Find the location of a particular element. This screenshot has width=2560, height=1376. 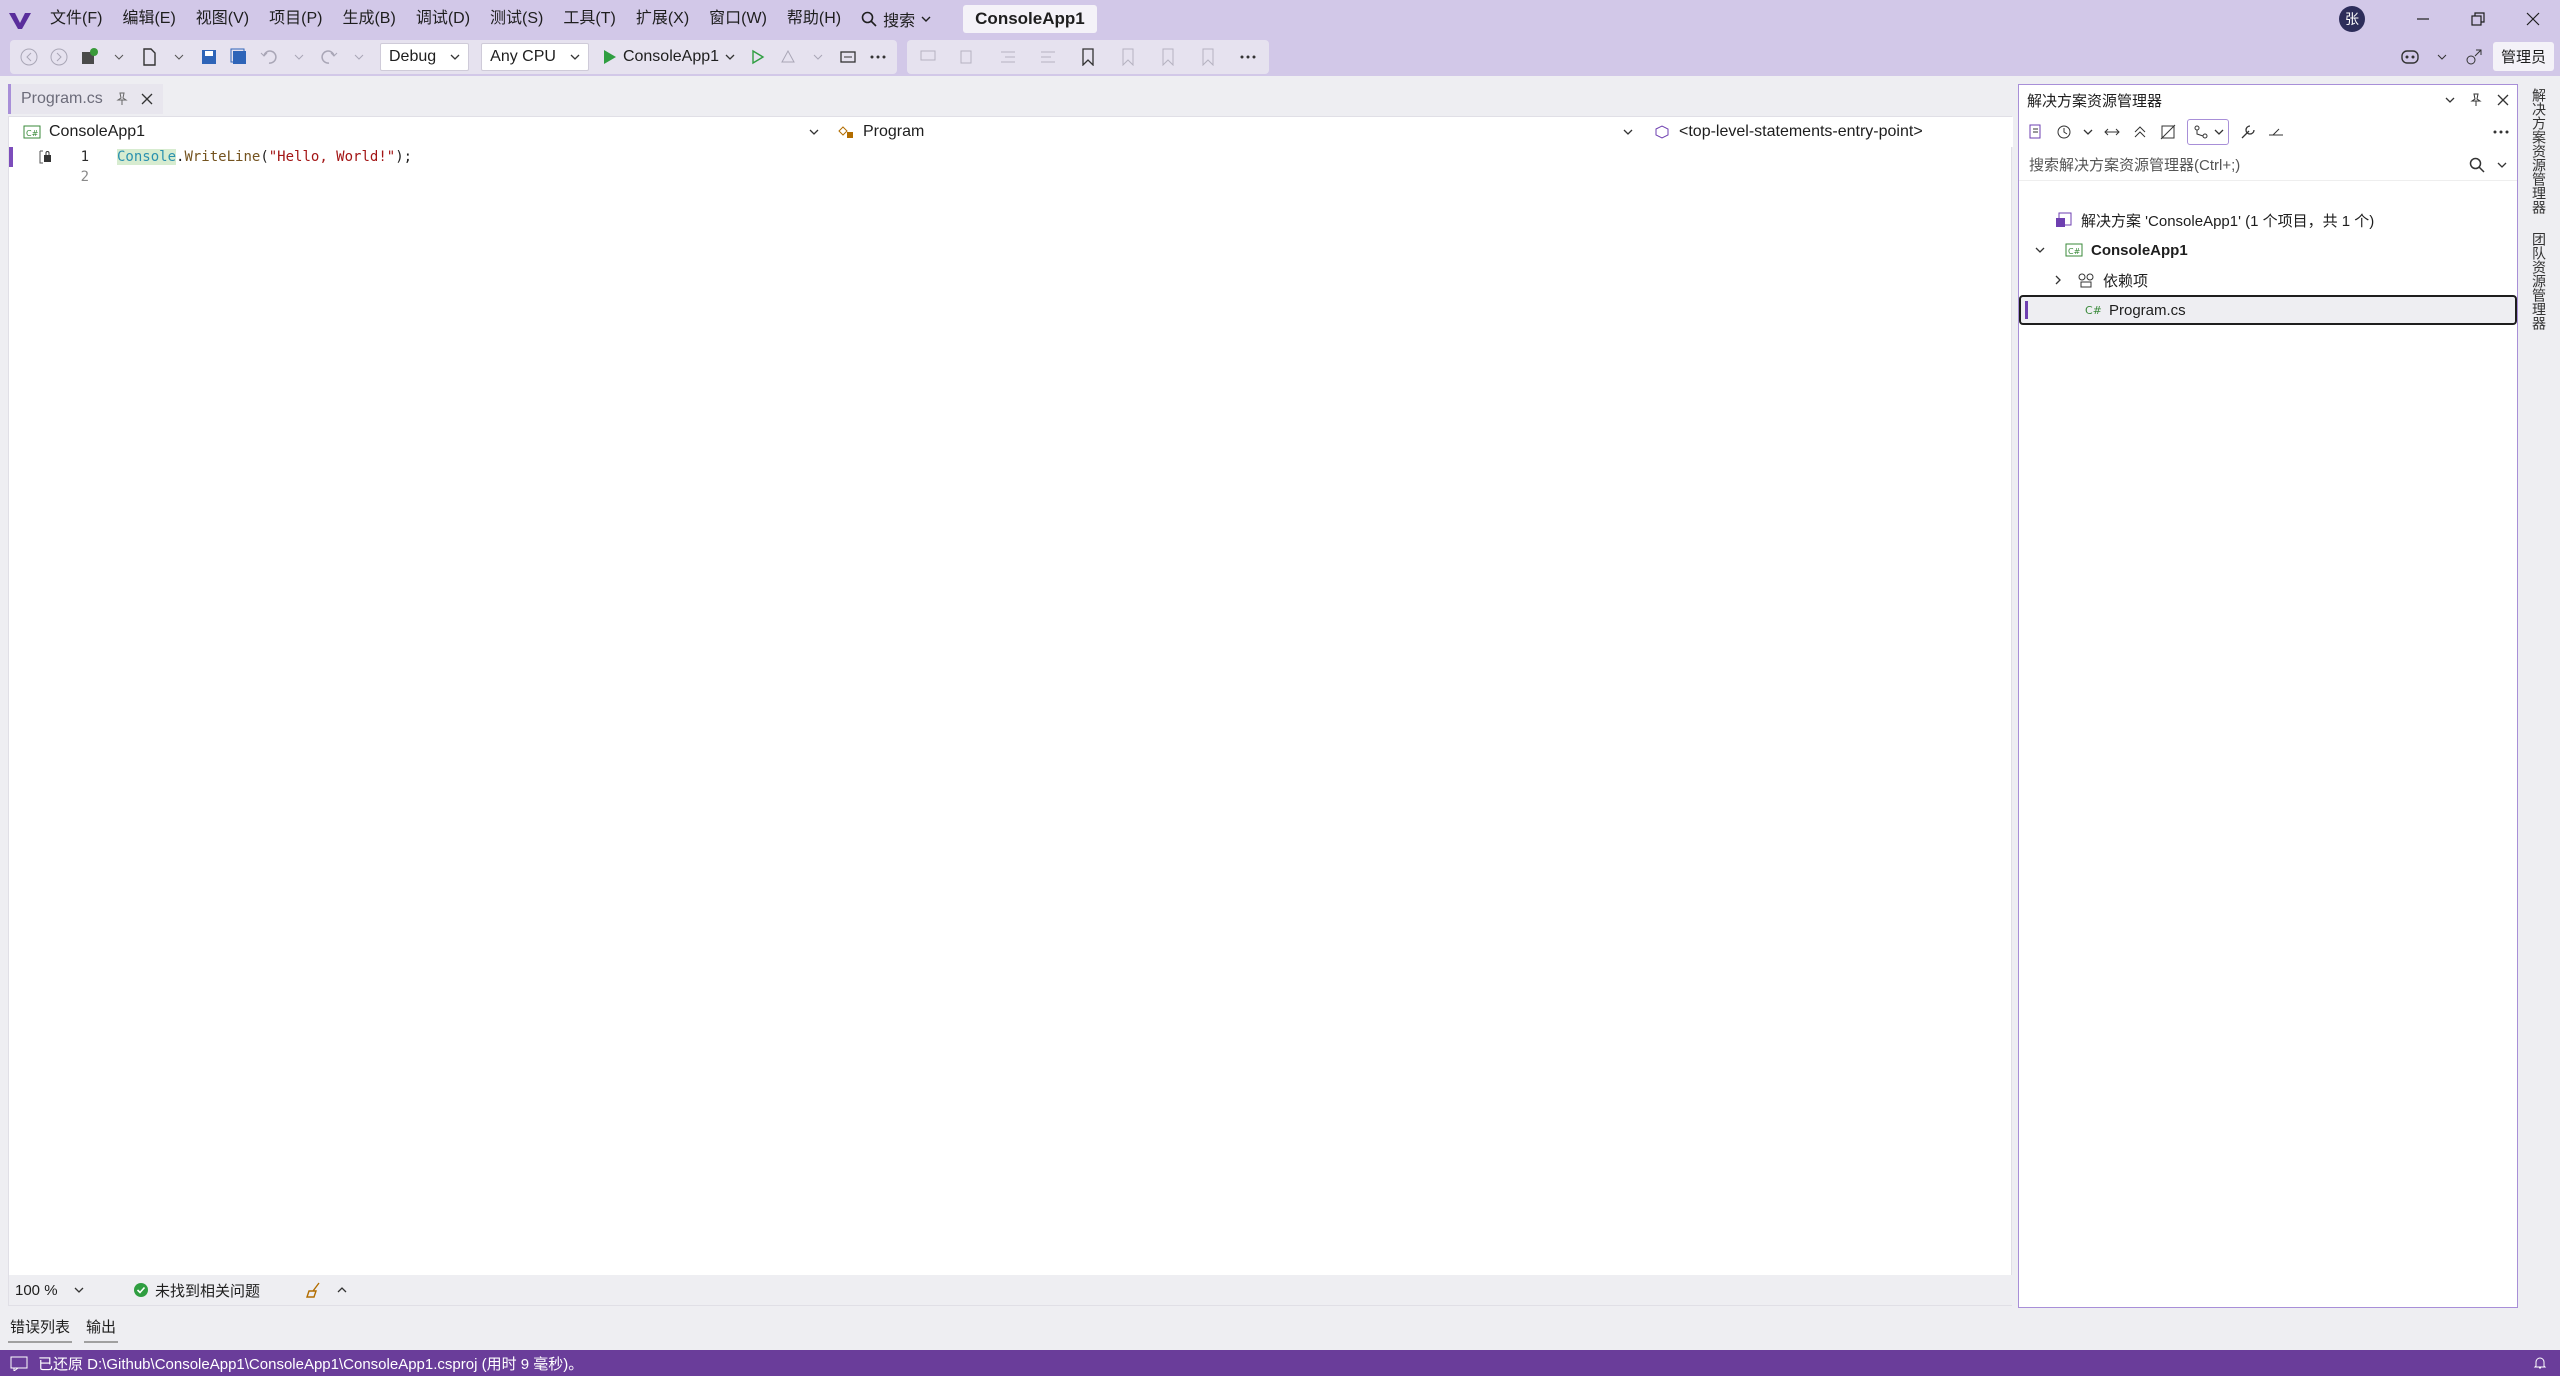

minimize-button is located at coordinates (2422, 19).